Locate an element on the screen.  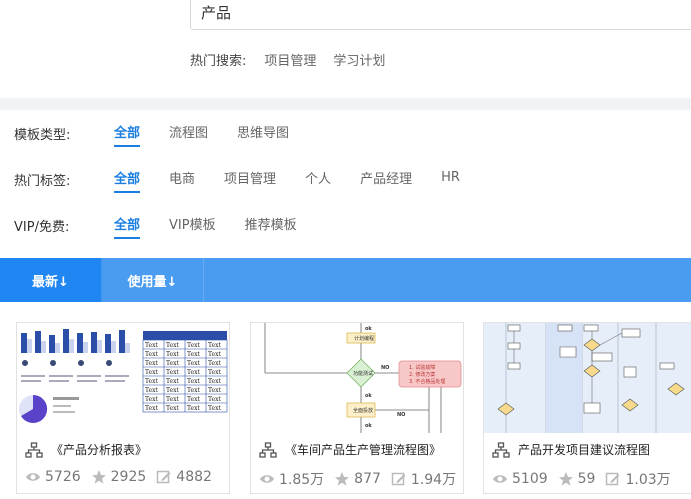
template-title-row: 《产品分析报表》 is located at coordinates (86, 449).